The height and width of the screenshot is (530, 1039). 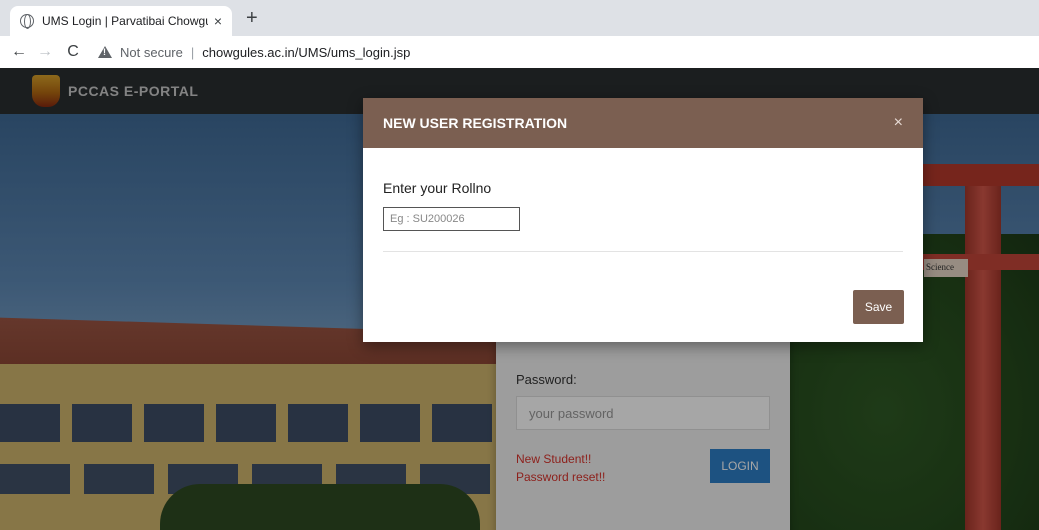 I want to click on browser-tab: UMS Login | Parvatibai Chowgule ×, so click(x=121, y=21).